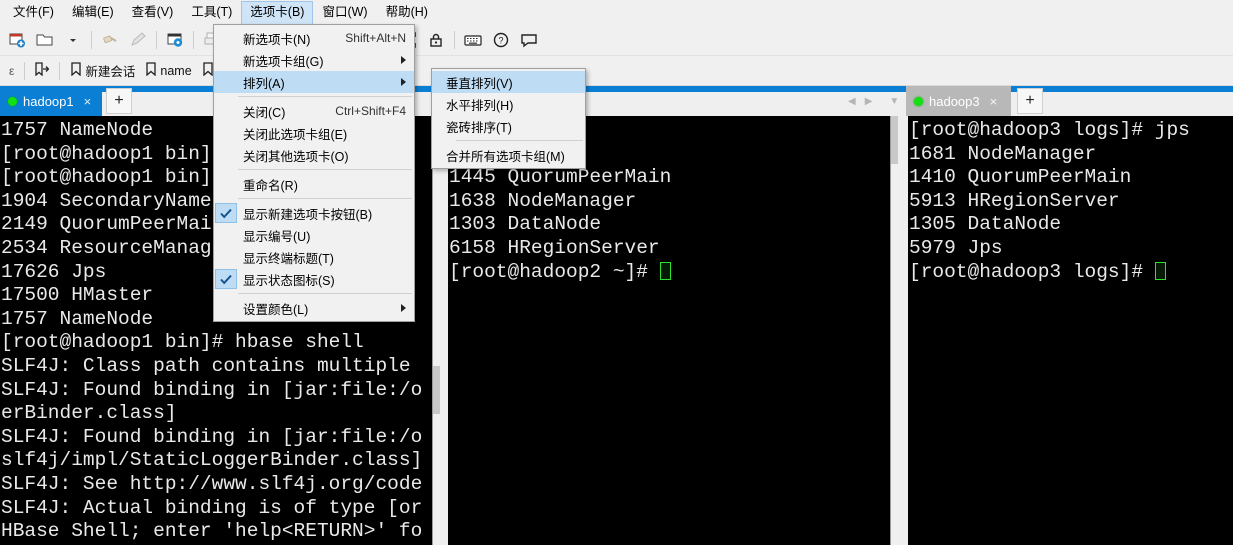 This screenshot has width=1233, height=545. What do you see at coordinates (370, 111) in the screenshot?
I see `menu-item-shortcut: Ctrl+Shift+F4` at bounding box center [370, 111].